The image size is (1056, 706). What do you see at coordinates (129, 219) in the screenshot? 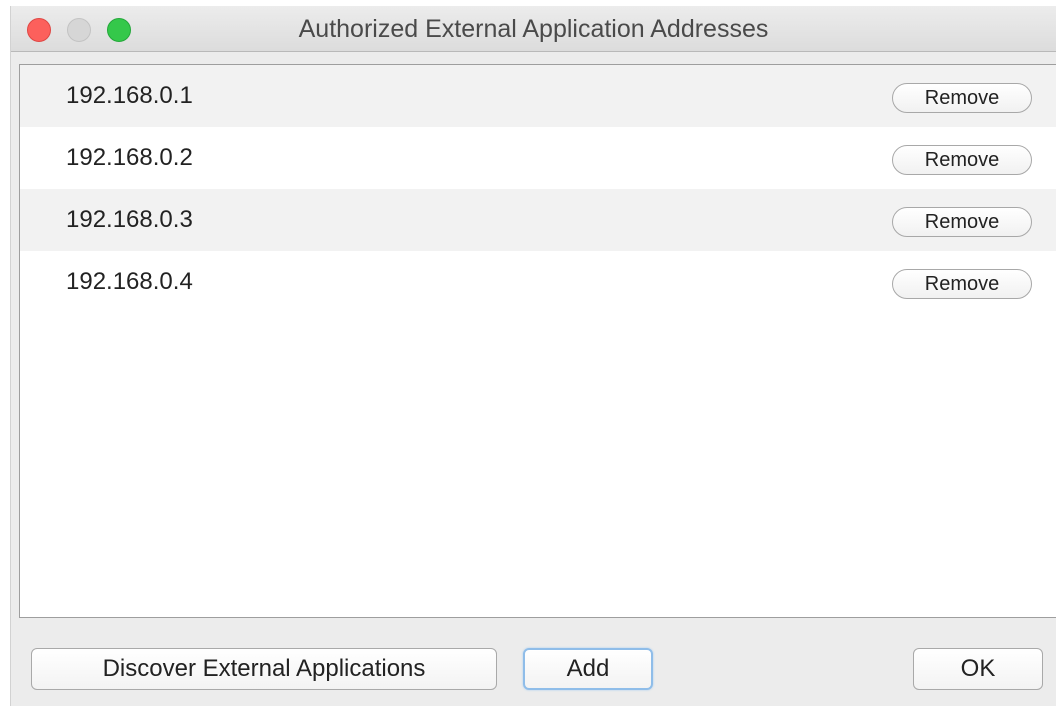
I see `address-text: 192.168.0.3` at bounding box center [129, 219].